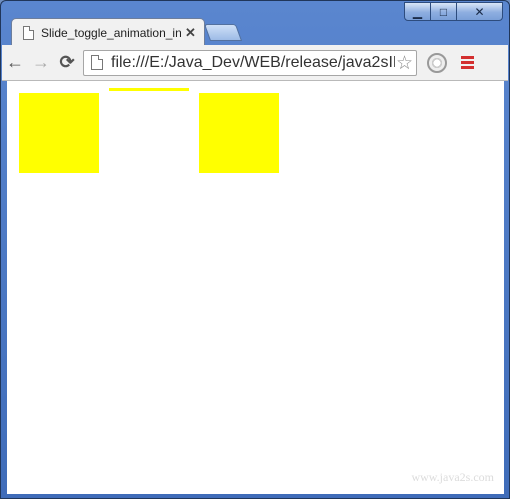 This screenshot has width=510, height=499. What do you see at coordinates (111, 32) in the screenshot?
I see `tab-title: Slide_toggle_animation_in` at bounding box center [111, 32].